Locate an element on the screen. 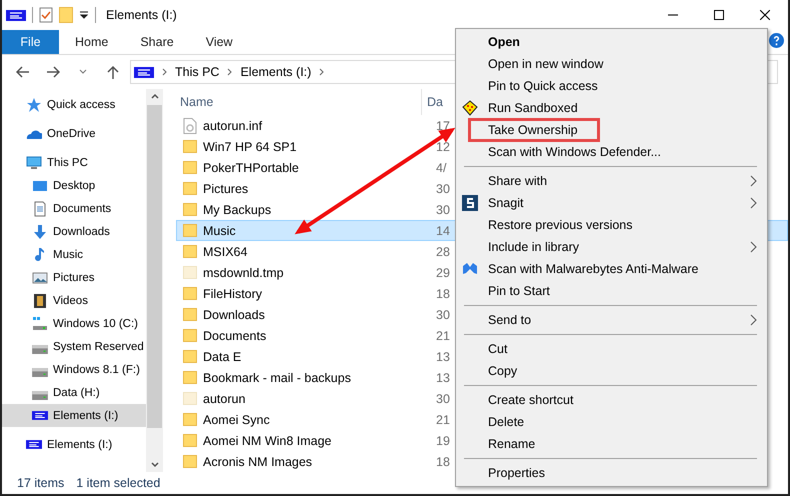 The width and height of the screenshot is (790, 496). file-name: Downloads is located at coordinates (234, 315).